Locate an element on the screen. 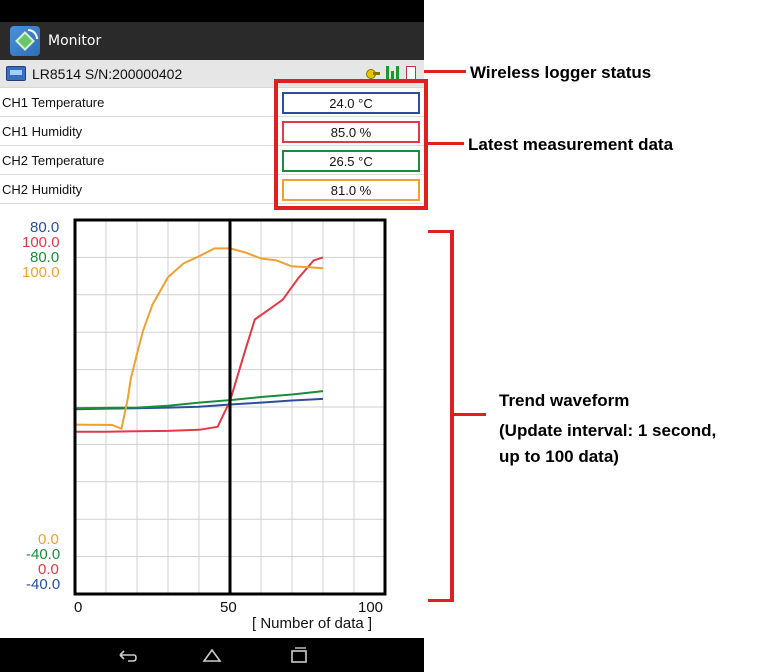 Image resolution: width=784 pixels, height=672 pixels. key-icon is located at coordinates (373, 73).